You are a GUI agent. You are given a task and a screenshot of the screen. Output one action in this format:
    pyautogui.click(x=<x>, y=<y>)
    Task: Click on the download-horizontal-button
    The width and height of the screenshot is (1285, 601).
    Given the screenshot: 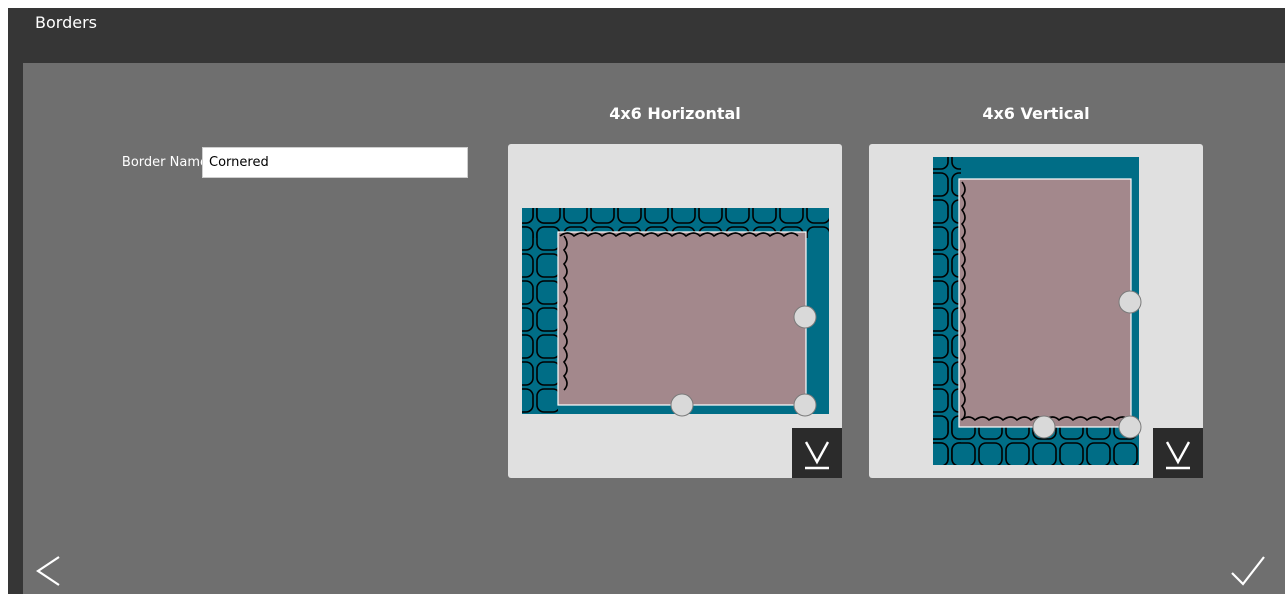 What is the action you would take?
    pyautogui.click(x=817, y=453)
    